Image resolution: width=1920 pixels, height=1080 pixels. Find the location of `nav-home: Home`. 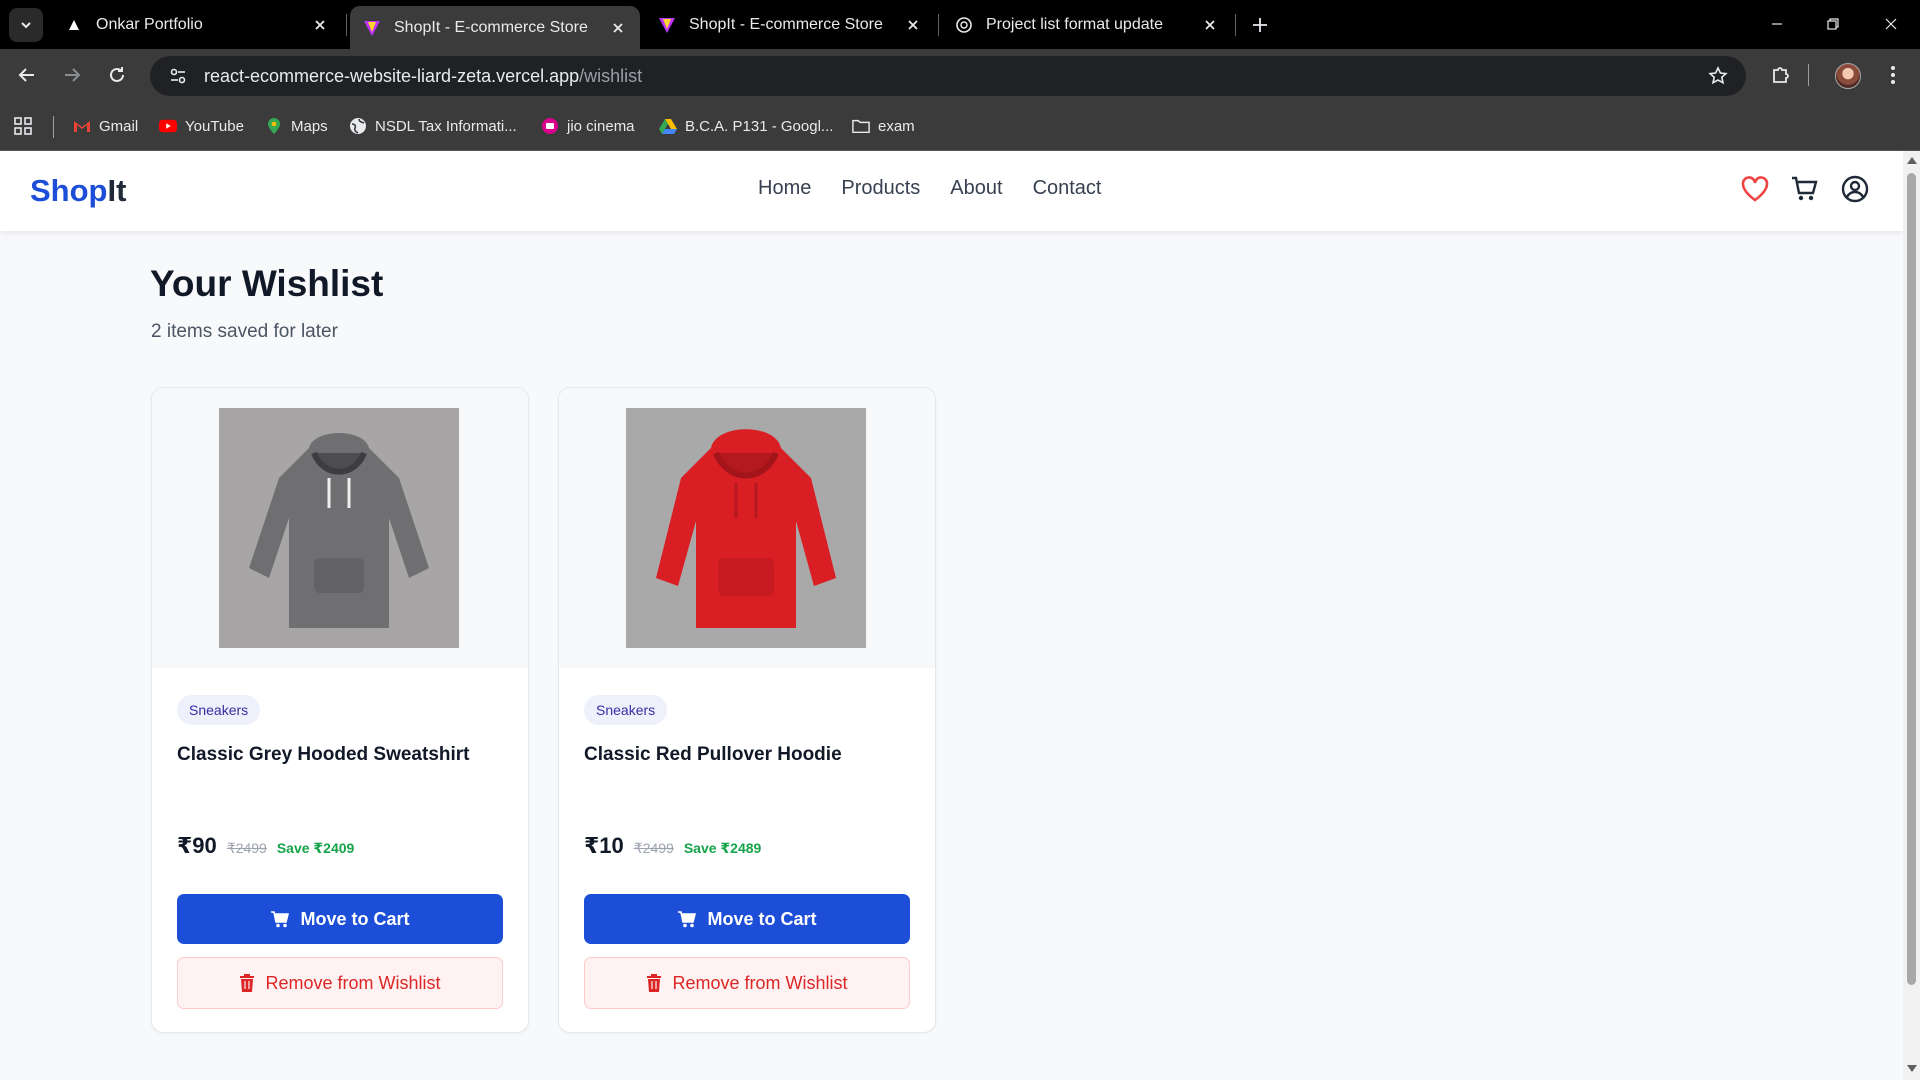

nav-home: Home is located at coordinates (784, 188).